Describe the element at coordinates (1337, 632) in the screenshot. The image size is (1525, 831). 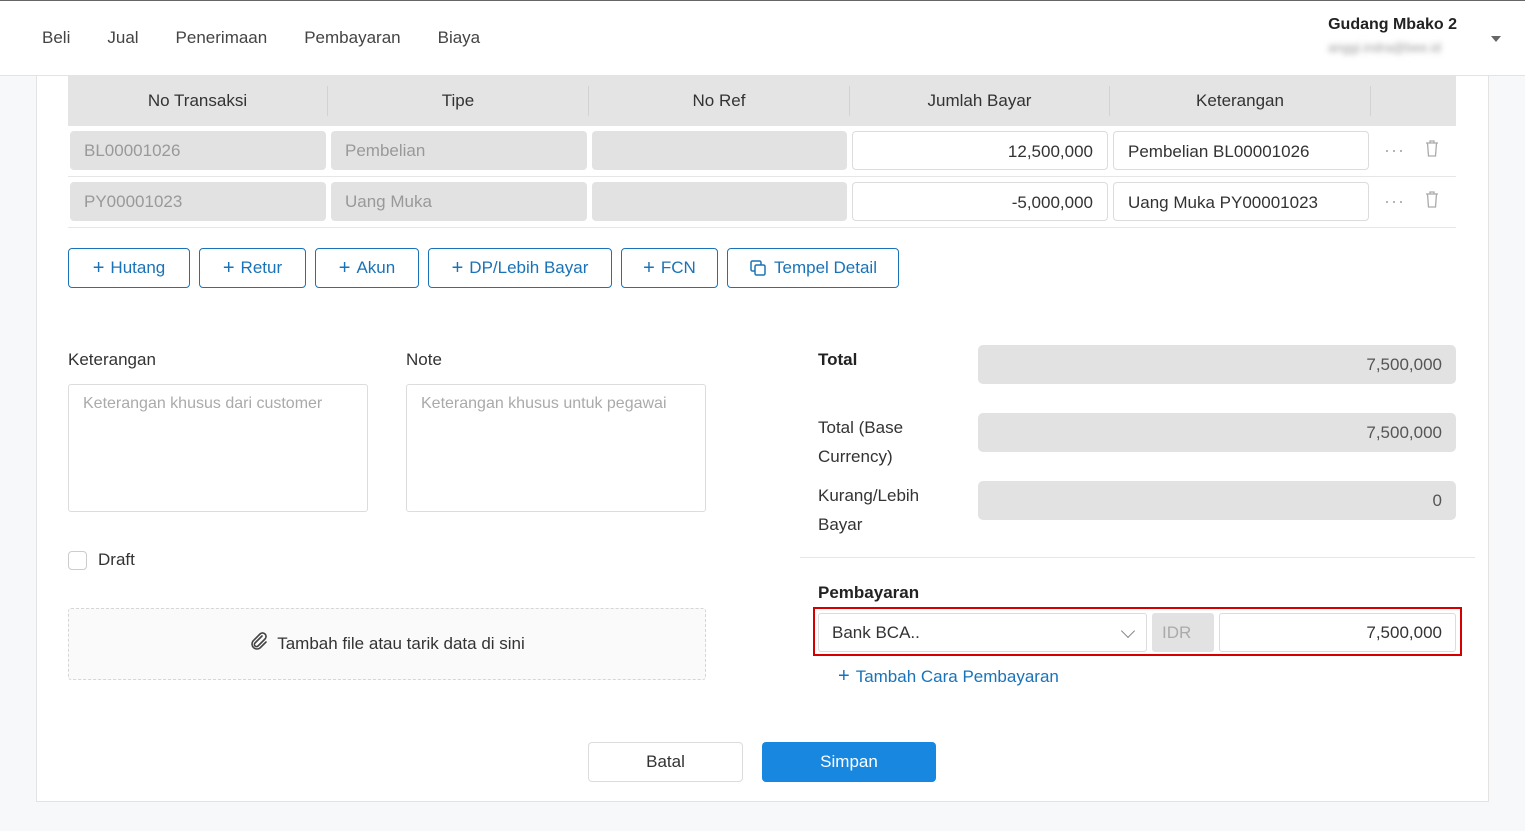
I see `payment-amount-input: 7,500,000` at that location.